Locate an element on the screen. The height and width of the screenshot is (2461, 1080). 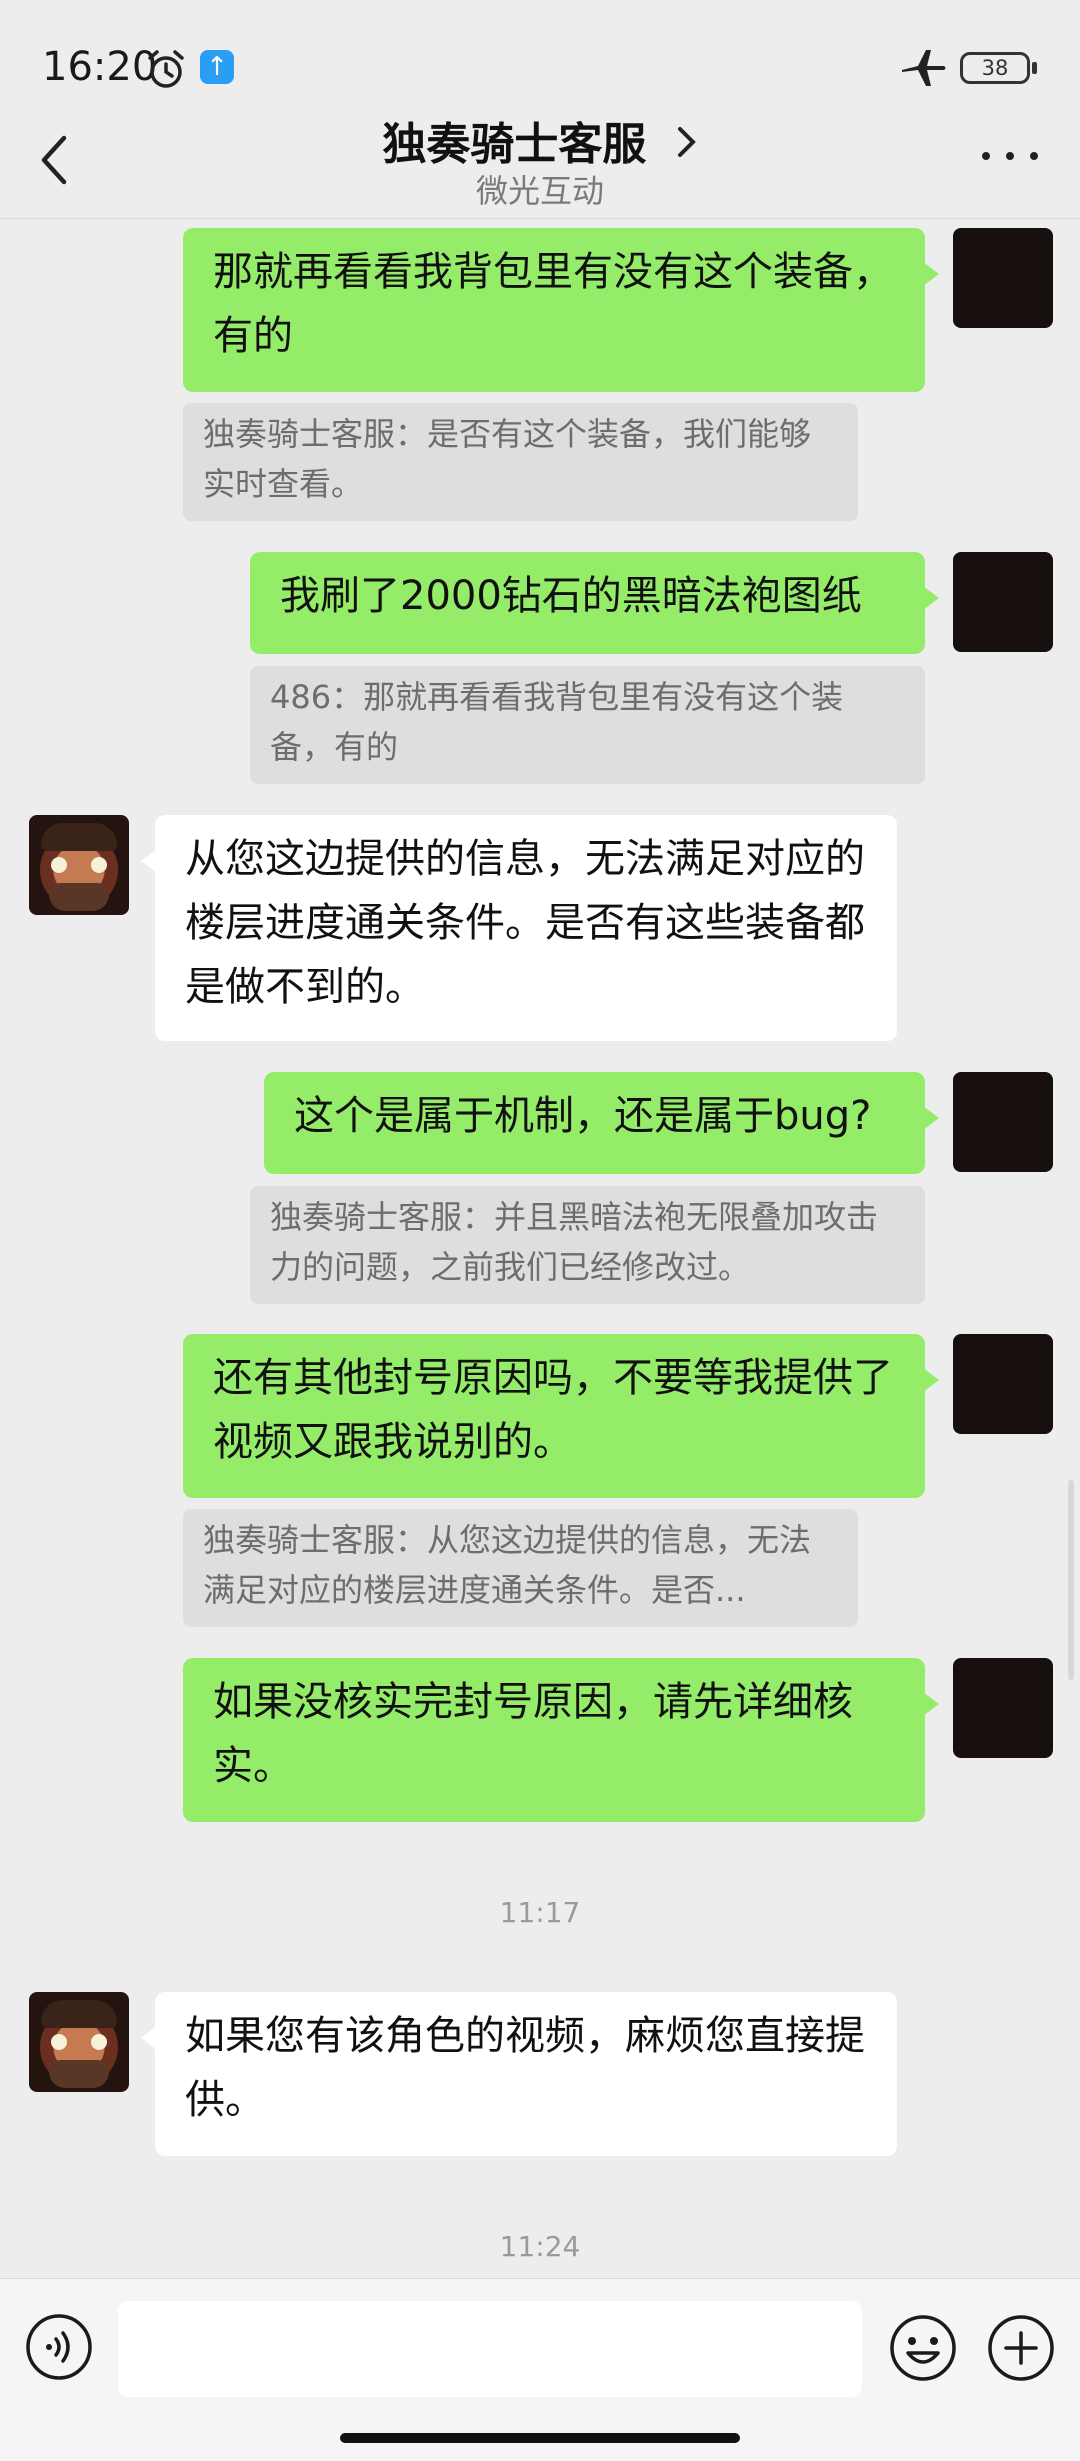
plus-icon is located at coordinates (1021, 2348).